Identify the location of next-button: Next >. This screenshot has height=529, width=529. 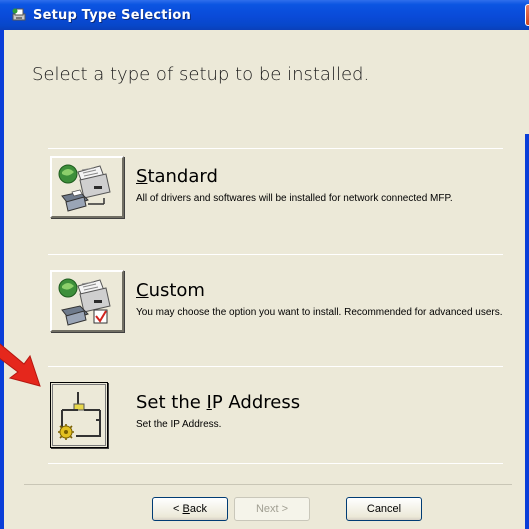
(272, 509).